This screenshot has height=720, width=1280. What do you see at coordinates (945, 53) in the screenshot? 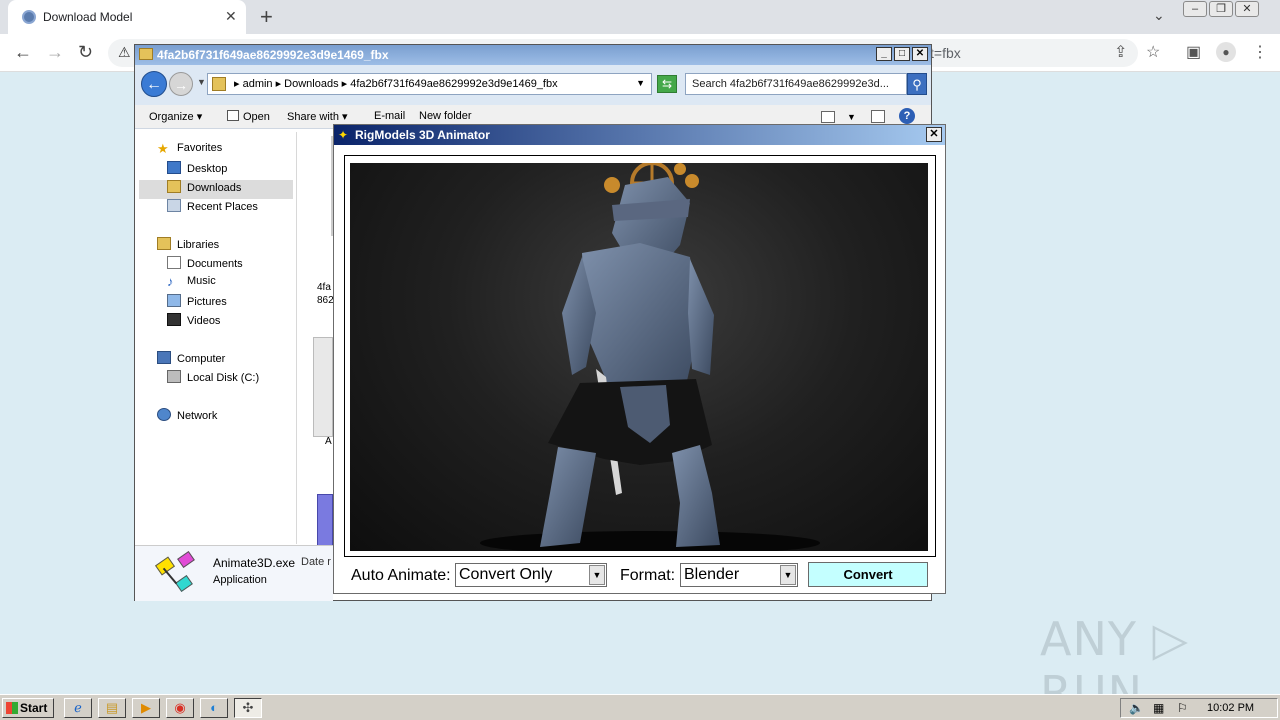
I see `url-text: t=fbx` at bounding box center [945, 53].